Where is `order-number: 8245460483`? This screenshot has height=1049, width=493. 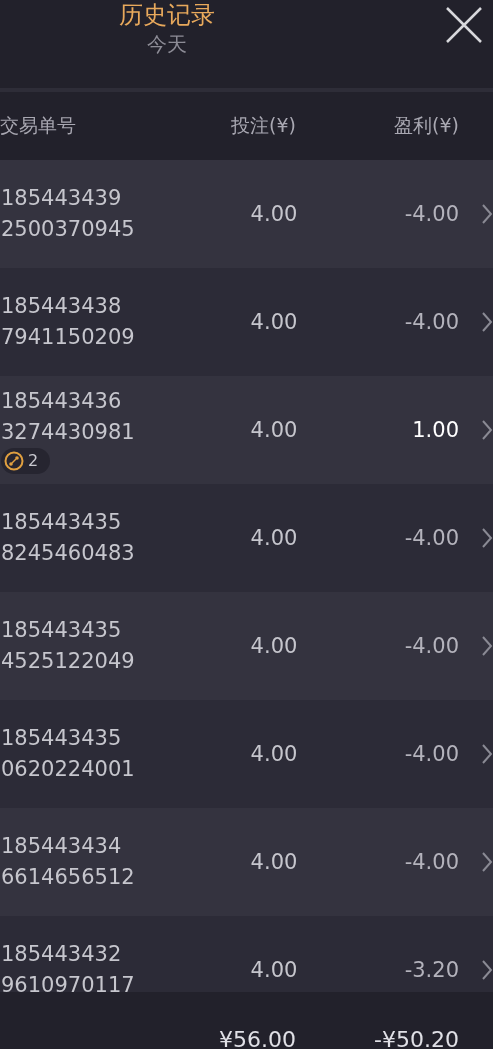
order-number: 8245460483 is located at coordinates (68, 553).